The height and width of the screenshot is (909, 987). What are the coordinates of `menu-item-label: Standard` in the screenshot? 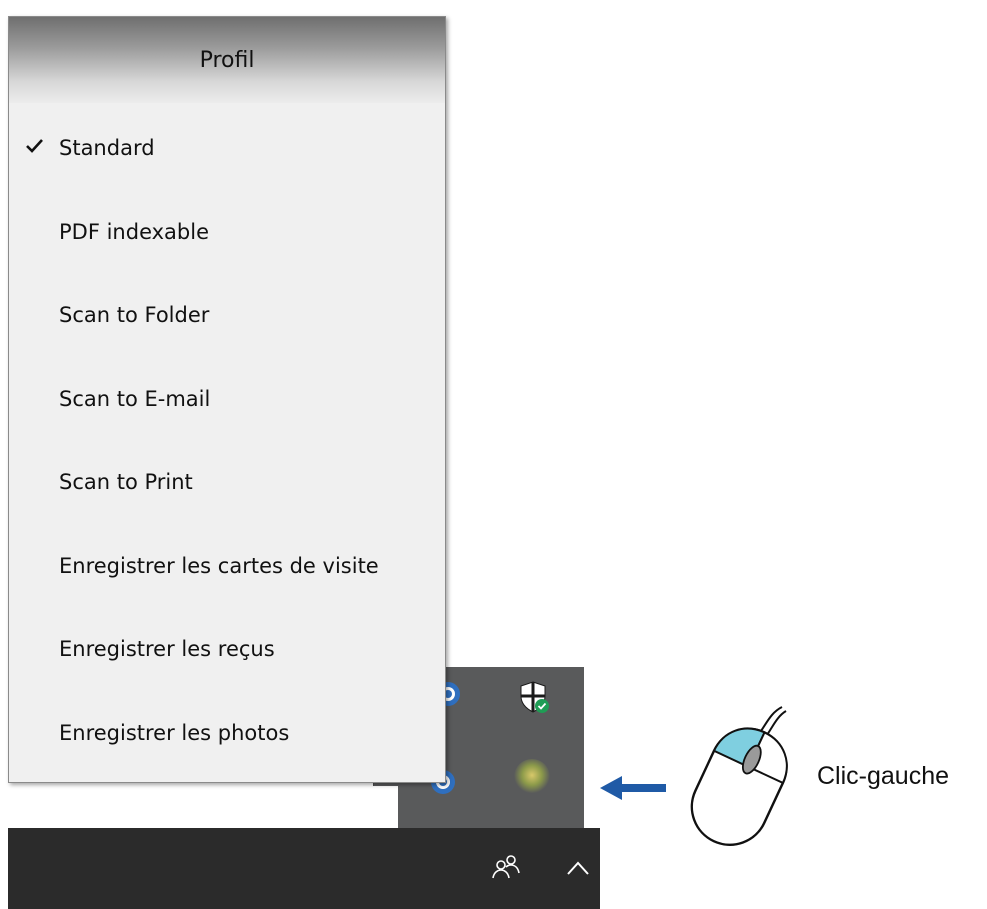 It's located at (107, 148).